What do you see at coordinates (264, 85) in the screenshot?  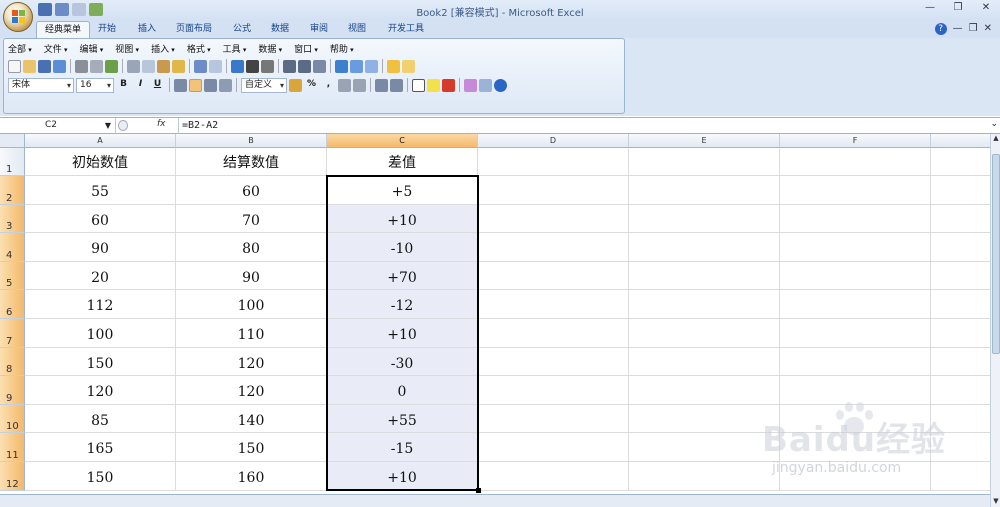 I see `number-format-combo: 自定义` at bounding box center [264, 85].